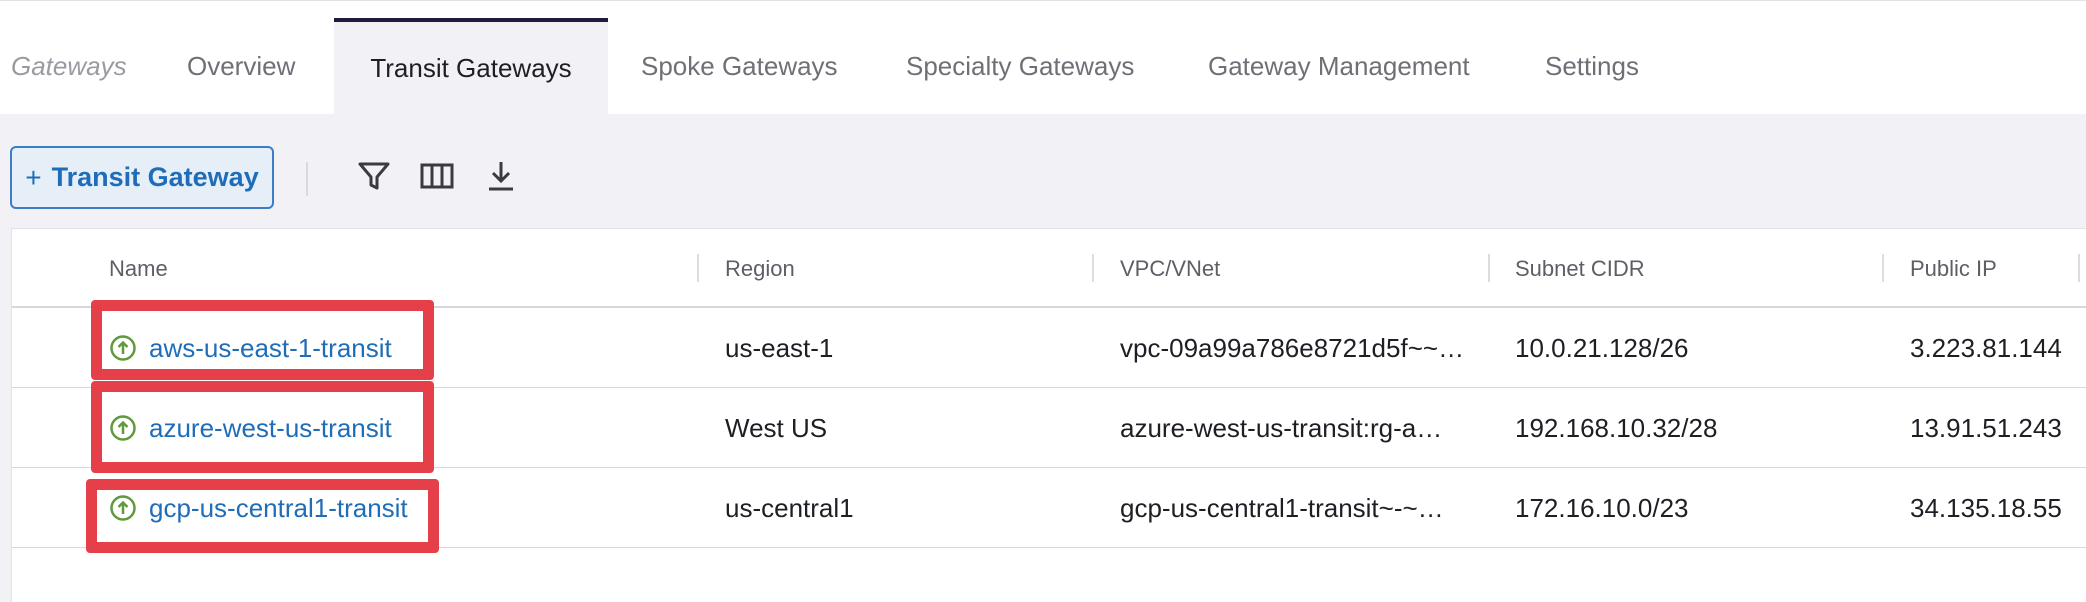  What do you see at coordinates (278, 508) in the screenshot?
I see `gateway-name-link: gcp-us-central1-transit` at bounding box center [278, 508].